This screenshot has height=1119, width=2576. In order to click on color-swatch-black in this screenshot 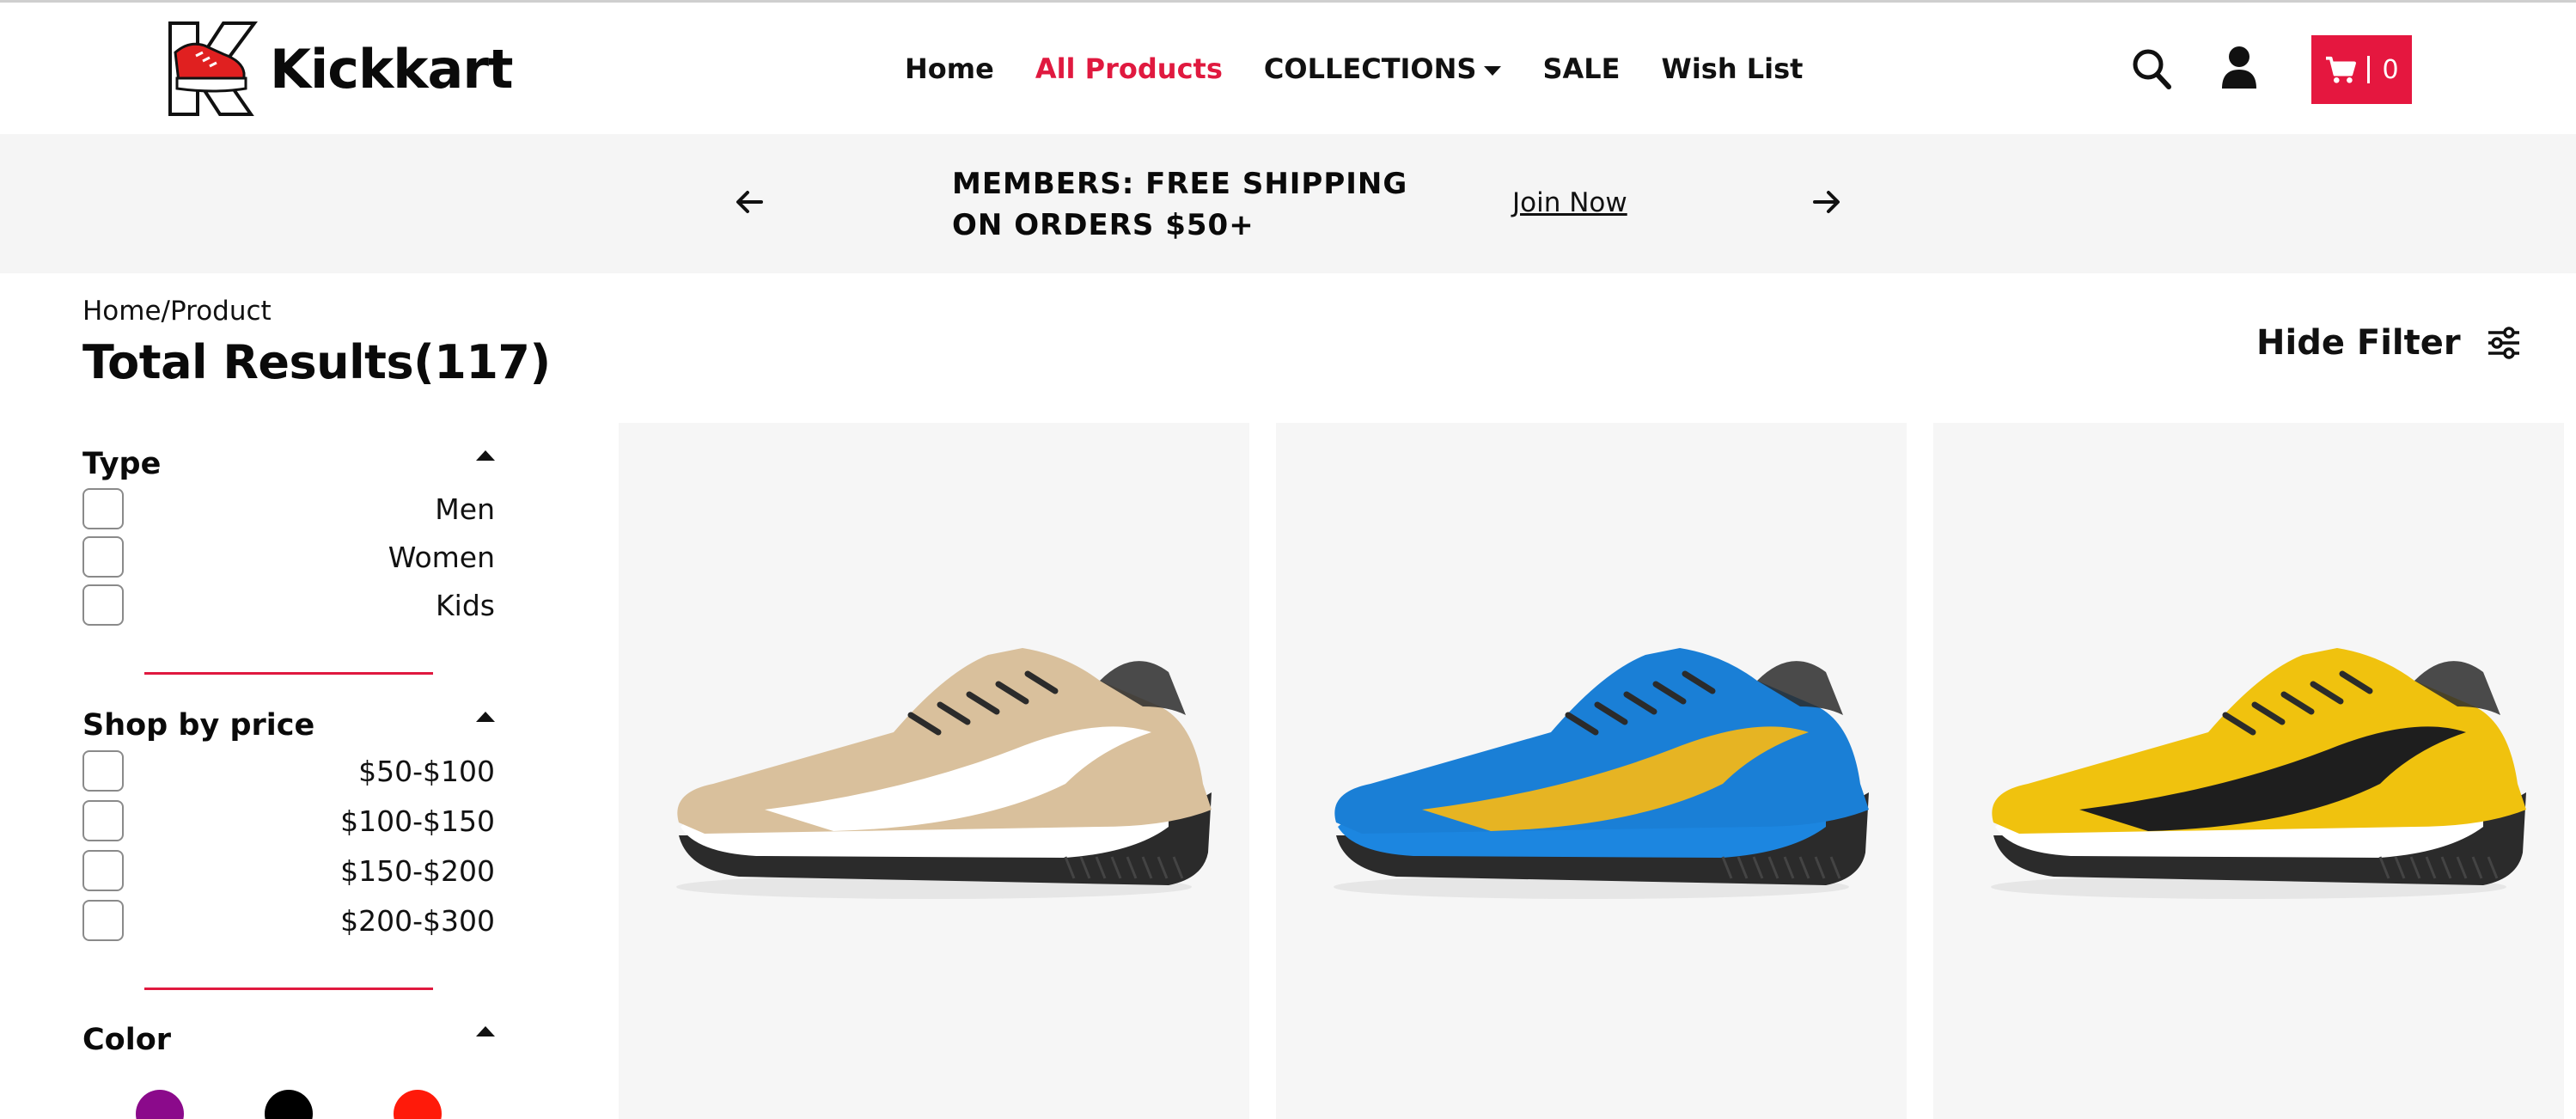, I will do `click(289, 1105)`.